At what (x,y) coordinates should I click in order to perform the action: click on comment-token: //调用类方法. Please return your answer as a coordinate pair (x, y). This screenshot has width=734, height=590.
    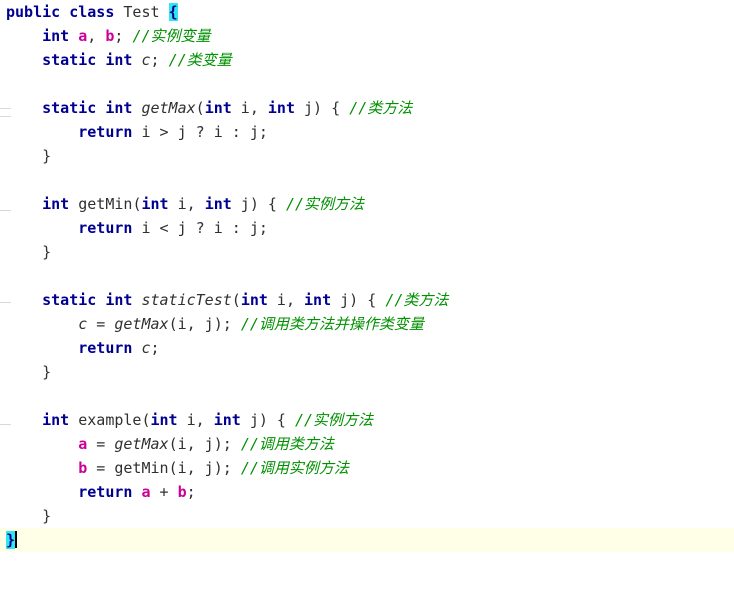
    Looking at the image, I should click on (287, 444).